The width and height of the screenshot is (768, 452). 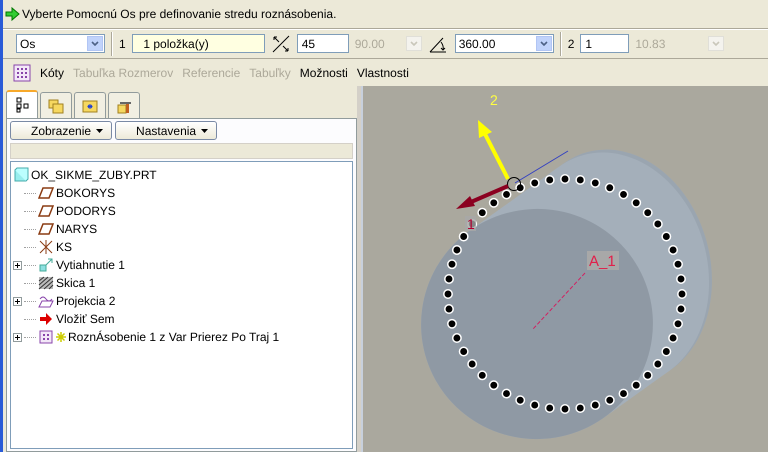 What do you see at coordinates (85, 319) in the screenshot?
I see `tree-item: Vložiť Sem` at bounding box center [85, 319].